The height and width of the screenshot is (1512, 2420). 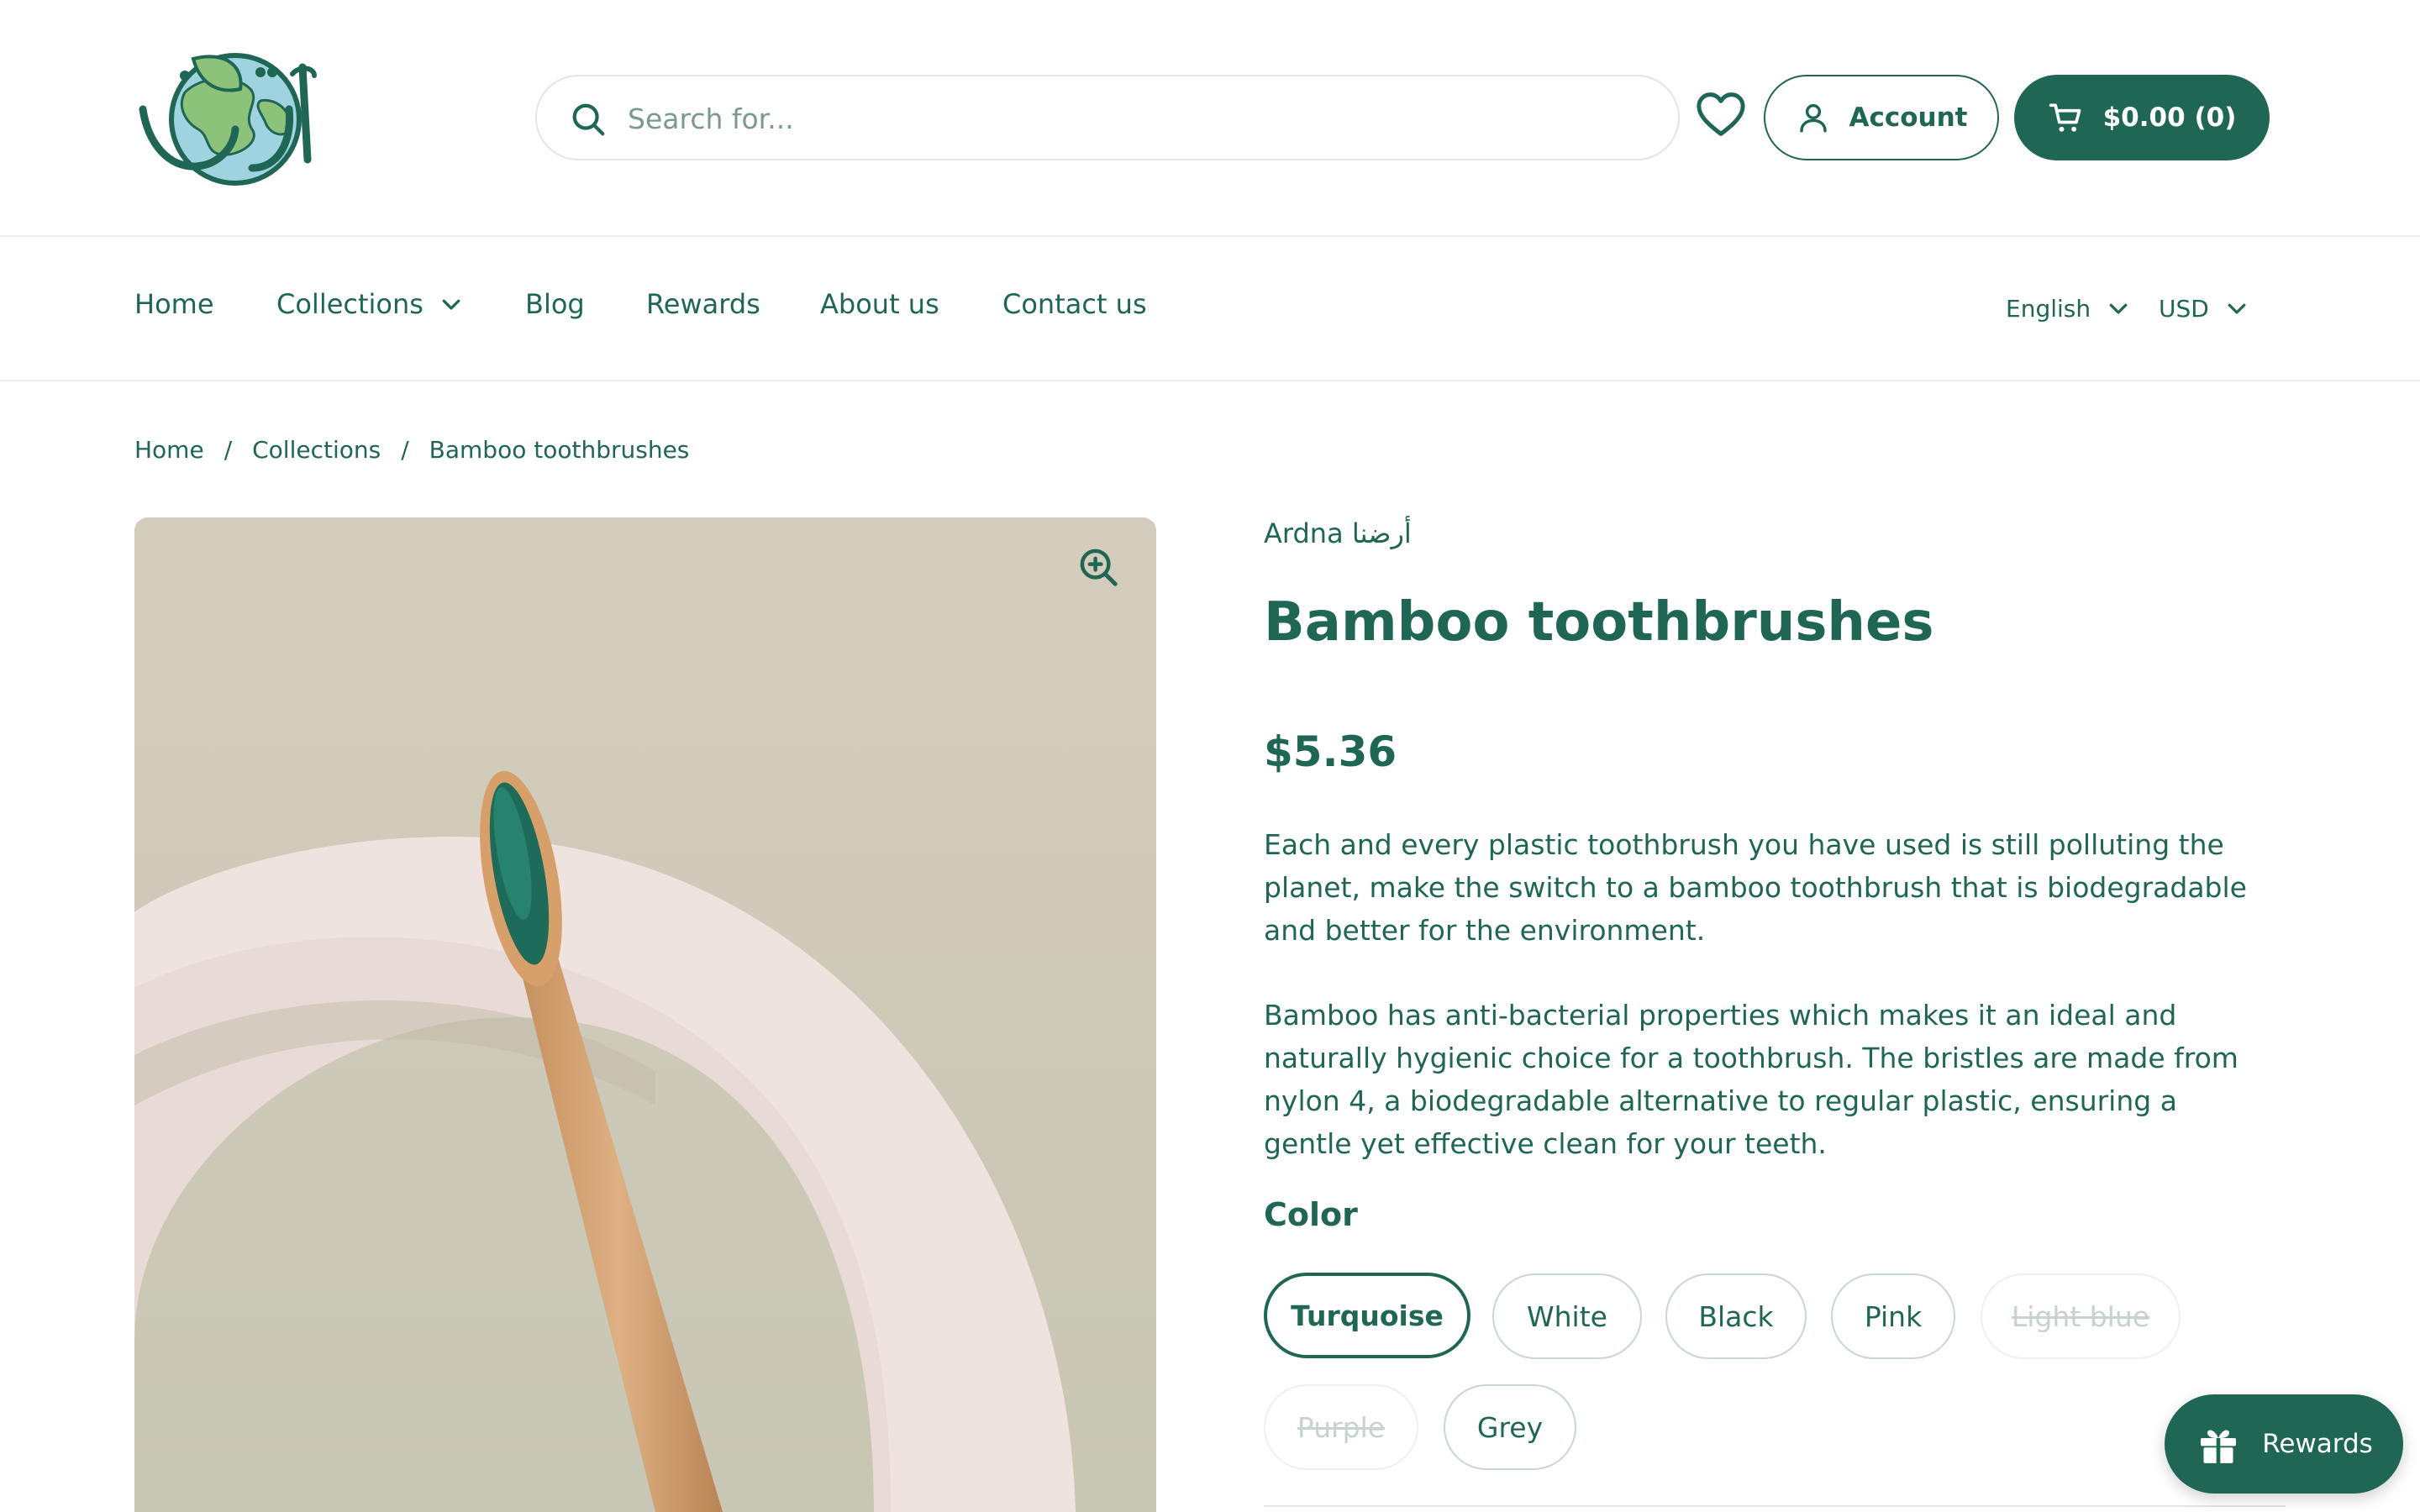 I want to click on search-bar, so click(x=1107, y=117).